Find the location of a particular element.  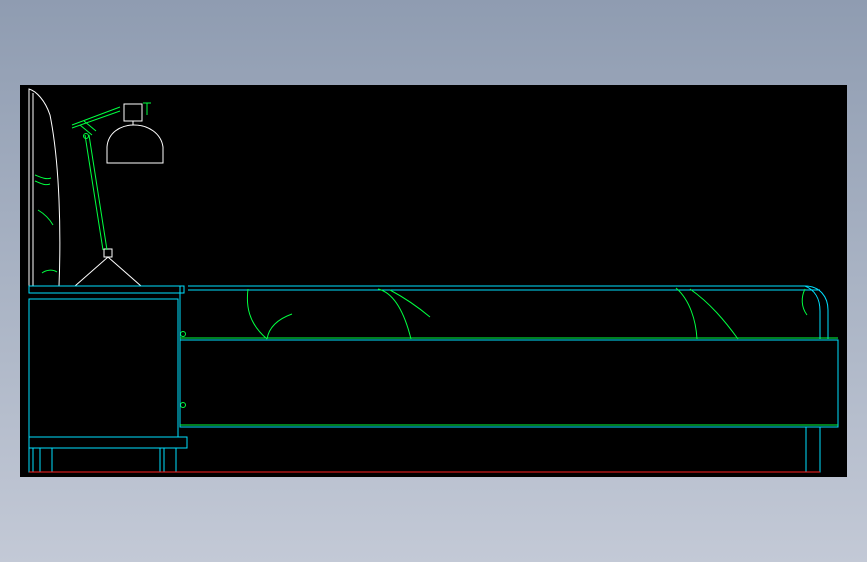

bed-mattress is located at coordinates (504, 313).